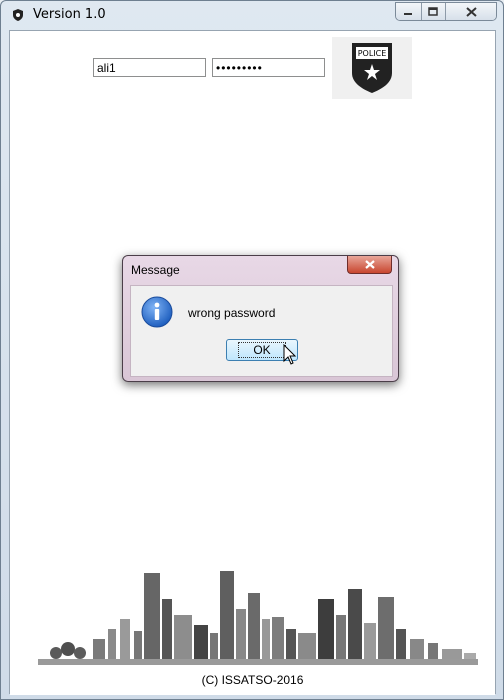 The width and height of the screenshot is (504, 700). What do you see at coordinates (155, 270) in the screenshot?
I see `dialog-title: Message` at bounding box center [155, 270].